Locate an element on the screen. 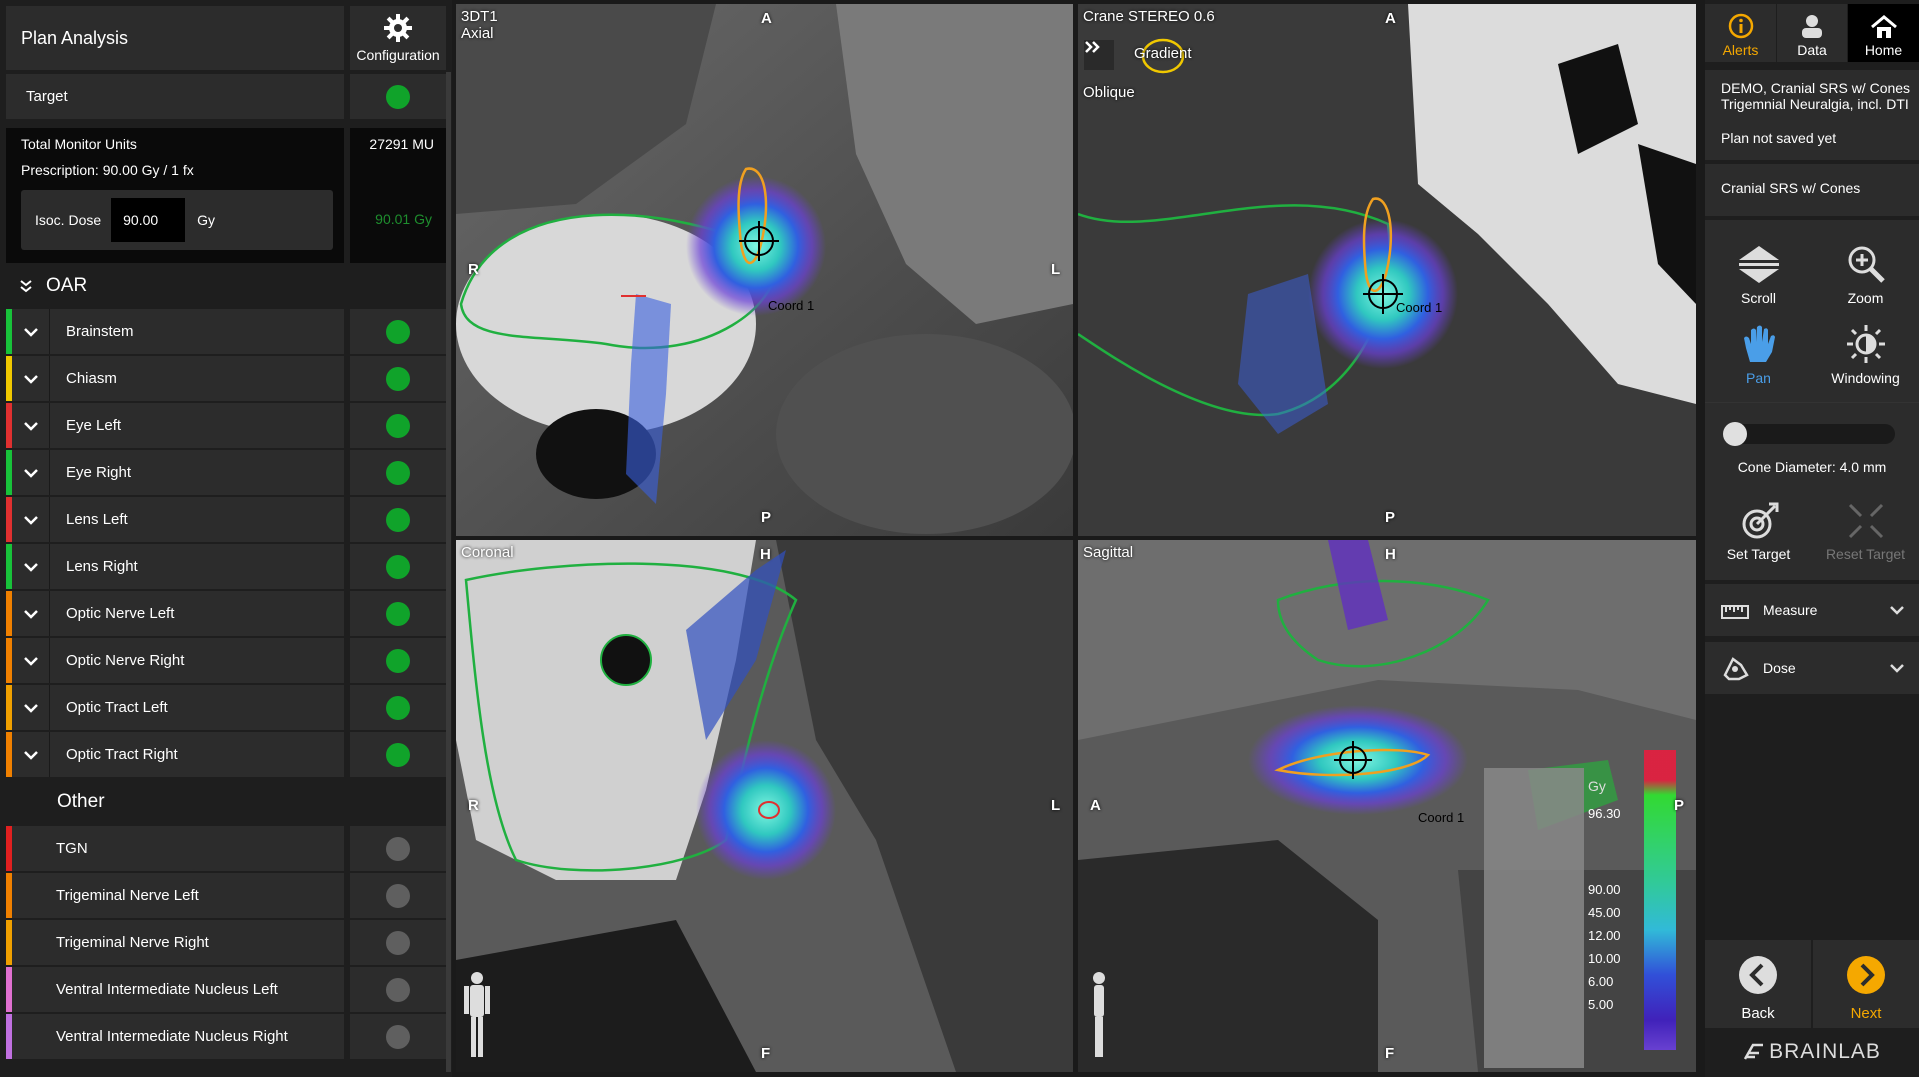 The width and height of the screenshot is (1919, 1077). structure-row: Ventral Intermediate Nucleus Left is located at coordinates (175, 989).